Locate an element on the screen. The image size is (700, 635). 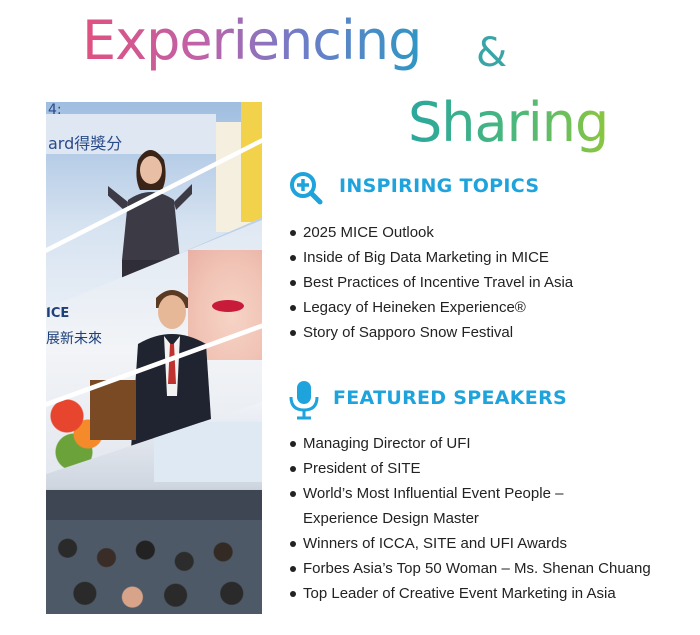
list-item: Inside of Big Data Marketing in MICE is located at coordinates (431, 257).